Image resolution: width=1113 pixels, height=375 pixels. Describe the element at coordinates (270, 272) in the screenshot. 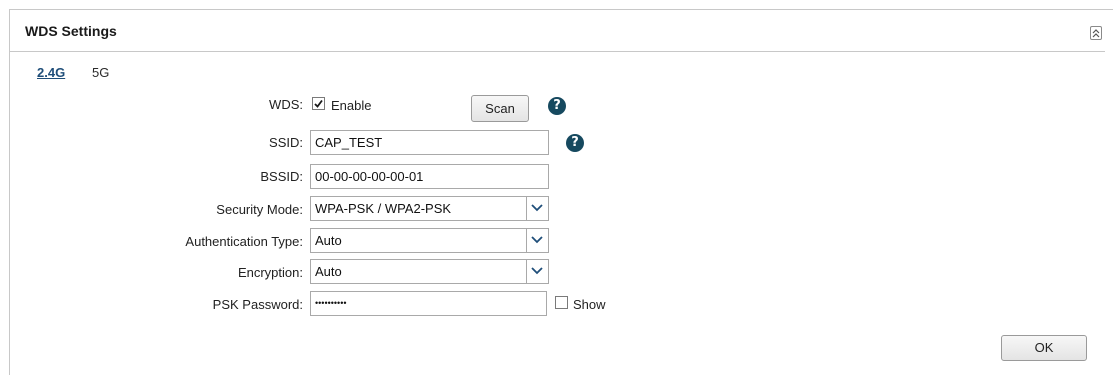

I see `encryption-label: Encryption:` at that location.